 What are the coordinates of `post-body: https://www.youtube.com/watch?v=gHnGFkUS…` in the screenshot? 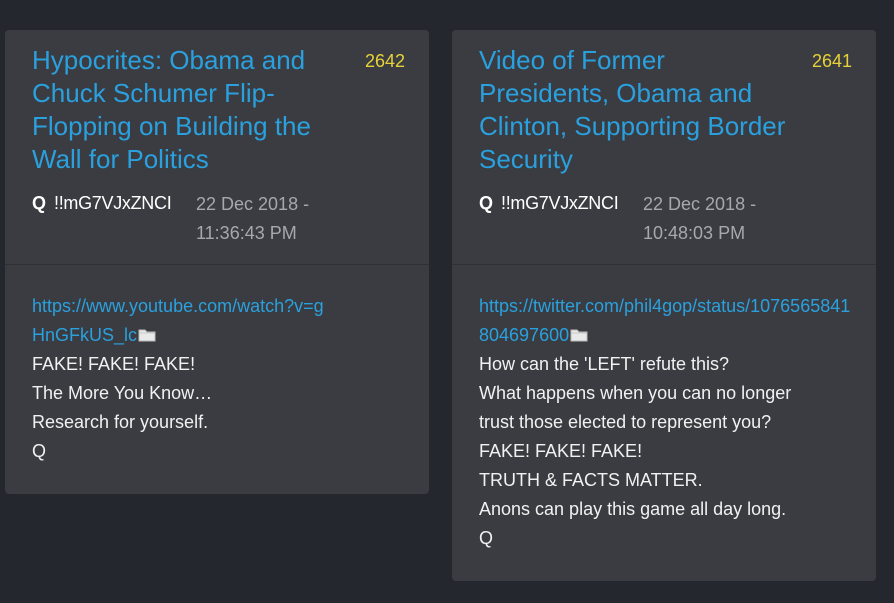 It's located at (220, 379).